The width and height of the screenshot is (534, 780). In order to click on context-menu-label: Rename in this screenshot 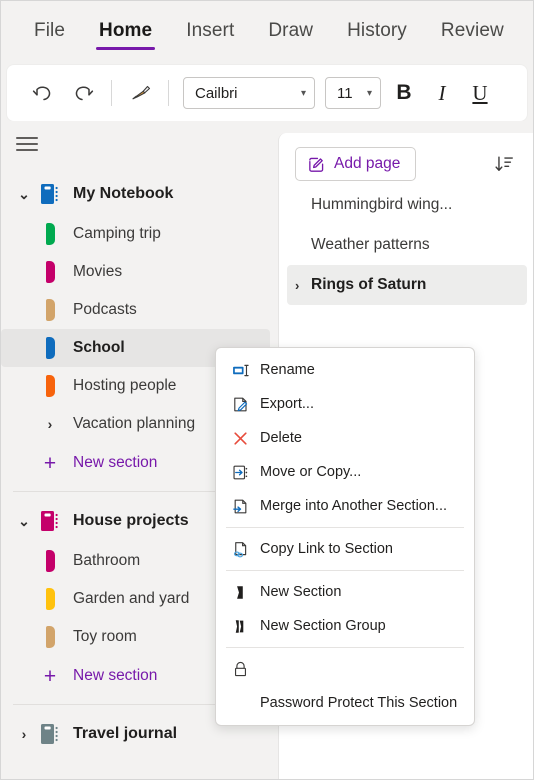, I will do `click(287, 370)`.